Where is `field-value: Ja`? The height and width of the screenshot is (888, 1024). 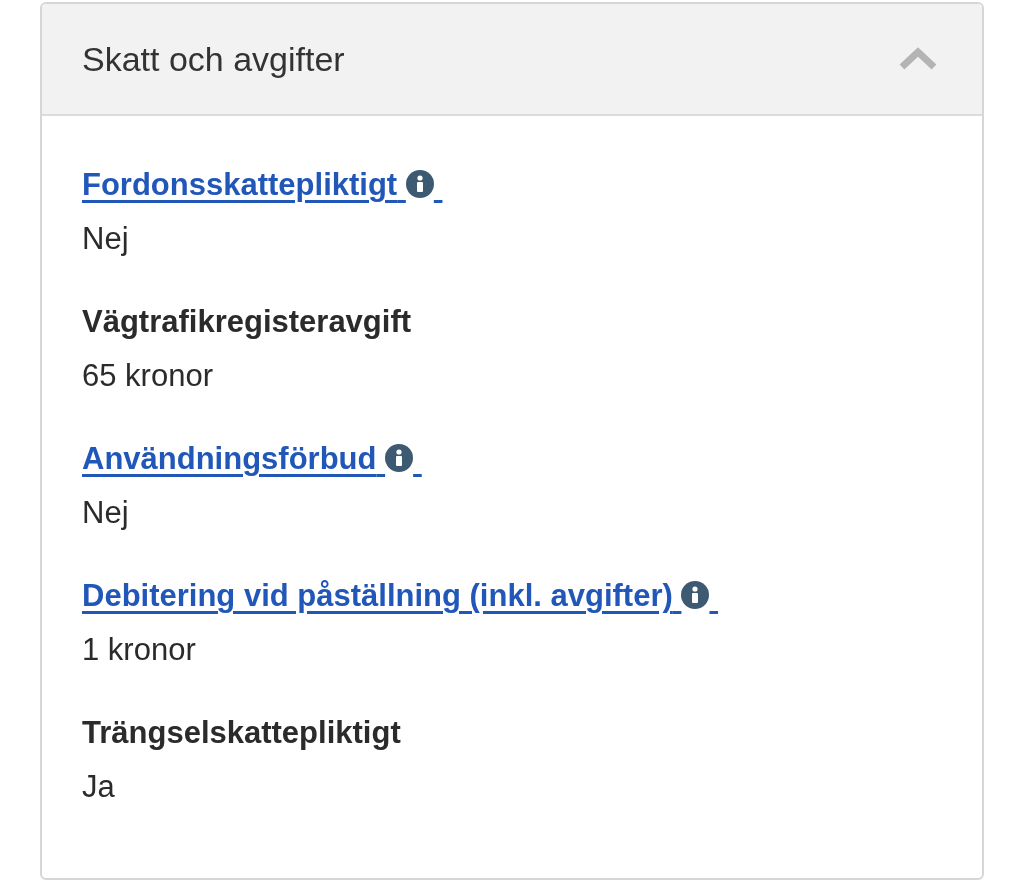
field-value: Ja is located at coordinates (98, 787).